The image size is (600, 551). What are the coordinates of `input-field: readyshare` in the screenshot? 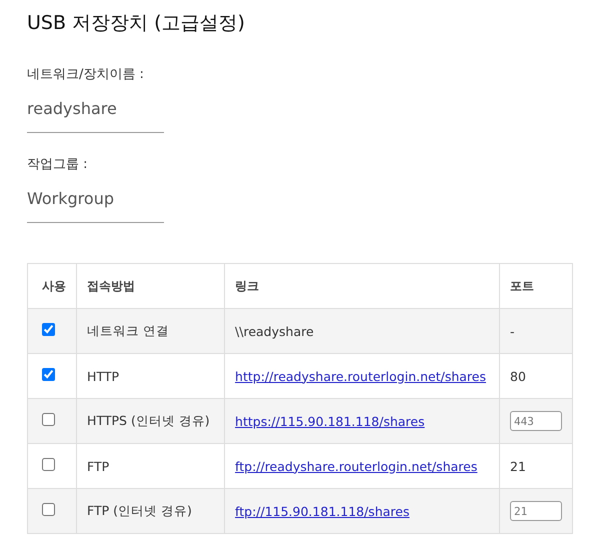 It's located at (95, 112).